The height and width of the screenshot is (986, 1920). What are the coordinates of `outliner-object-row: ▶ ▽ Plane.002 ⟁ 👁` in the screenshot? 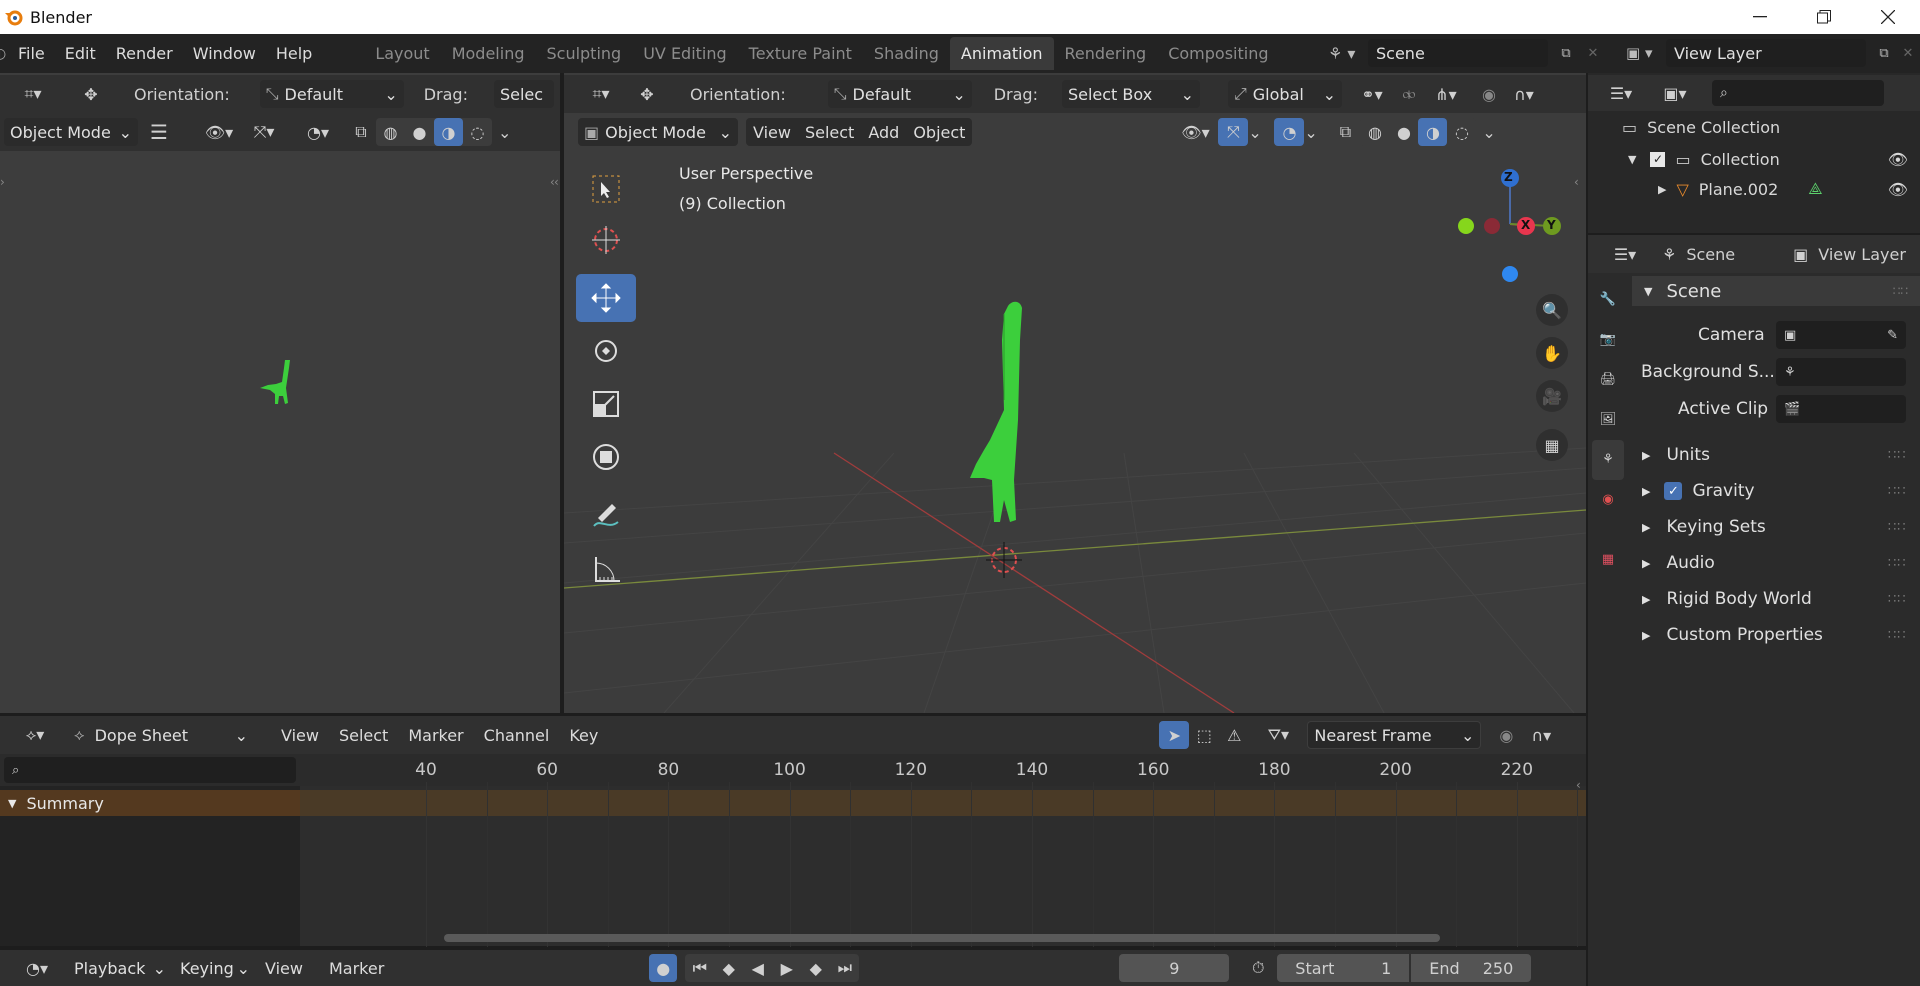 It's located at (1771, 189).